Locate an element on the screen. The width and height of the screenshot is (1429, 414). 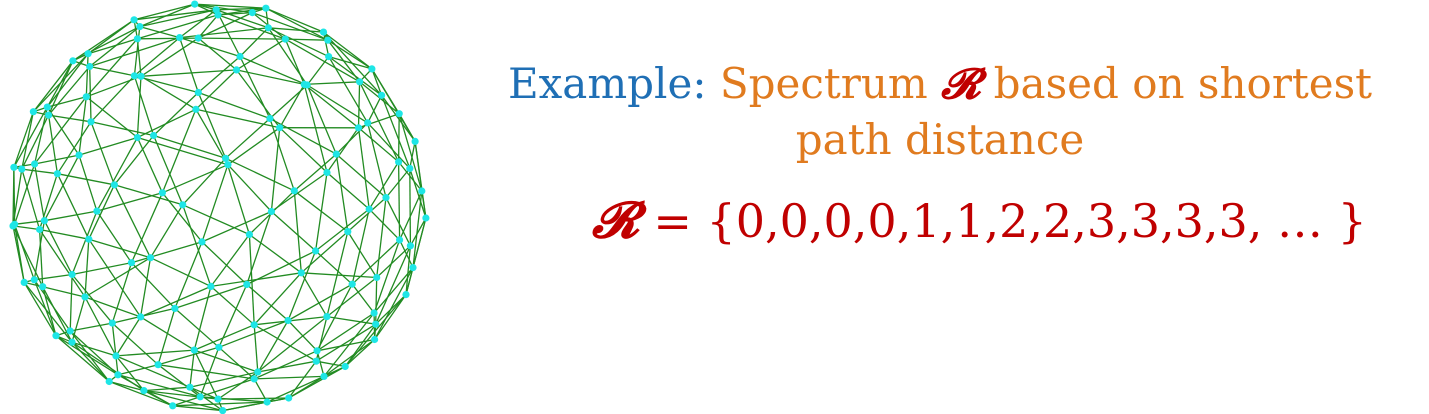
formula: 𝓡 = {0,0,0,0,1,1,2,2,3,3,3,3, … } is located at coordinates (979, 220).